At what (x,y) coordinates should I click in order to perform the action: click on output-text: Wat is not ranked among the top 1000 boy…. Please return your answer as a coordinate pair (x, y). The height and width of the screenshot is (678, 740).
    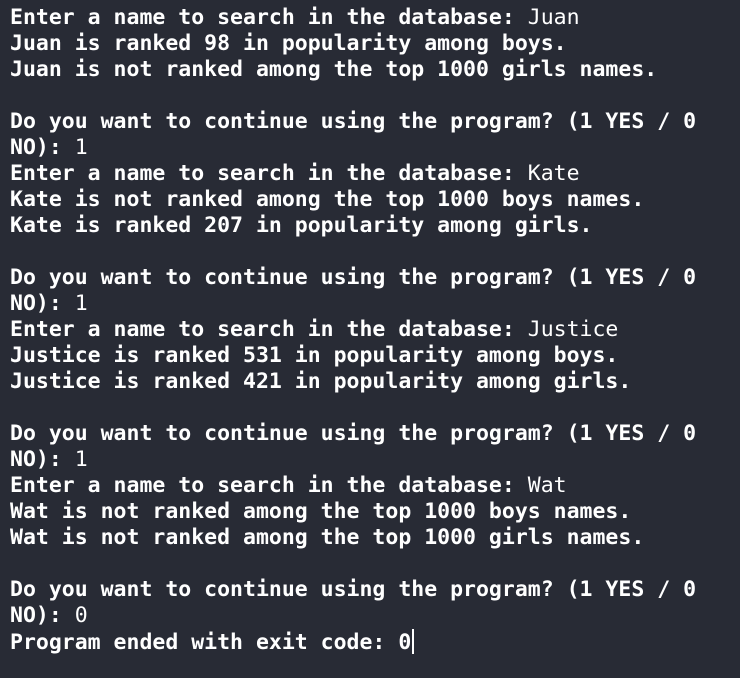
    Looking at the image, I should click on (321, 511).